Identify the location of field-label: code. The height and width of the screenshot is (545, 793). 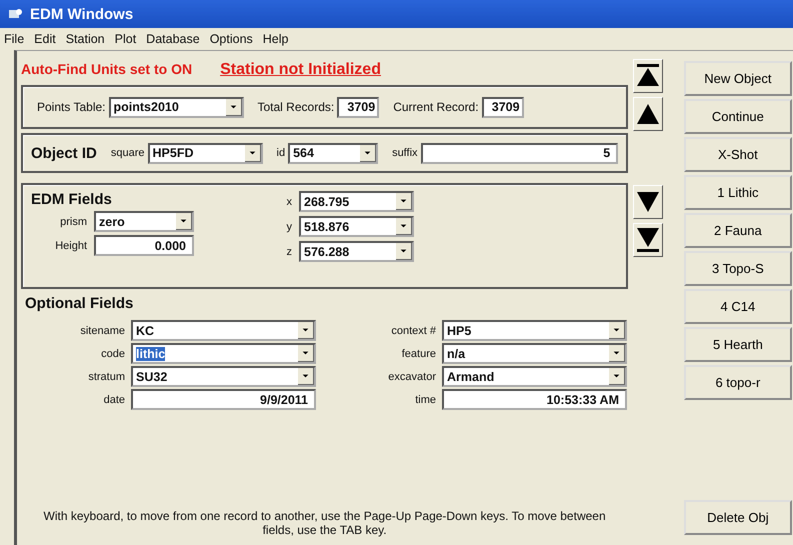
(112, 354).